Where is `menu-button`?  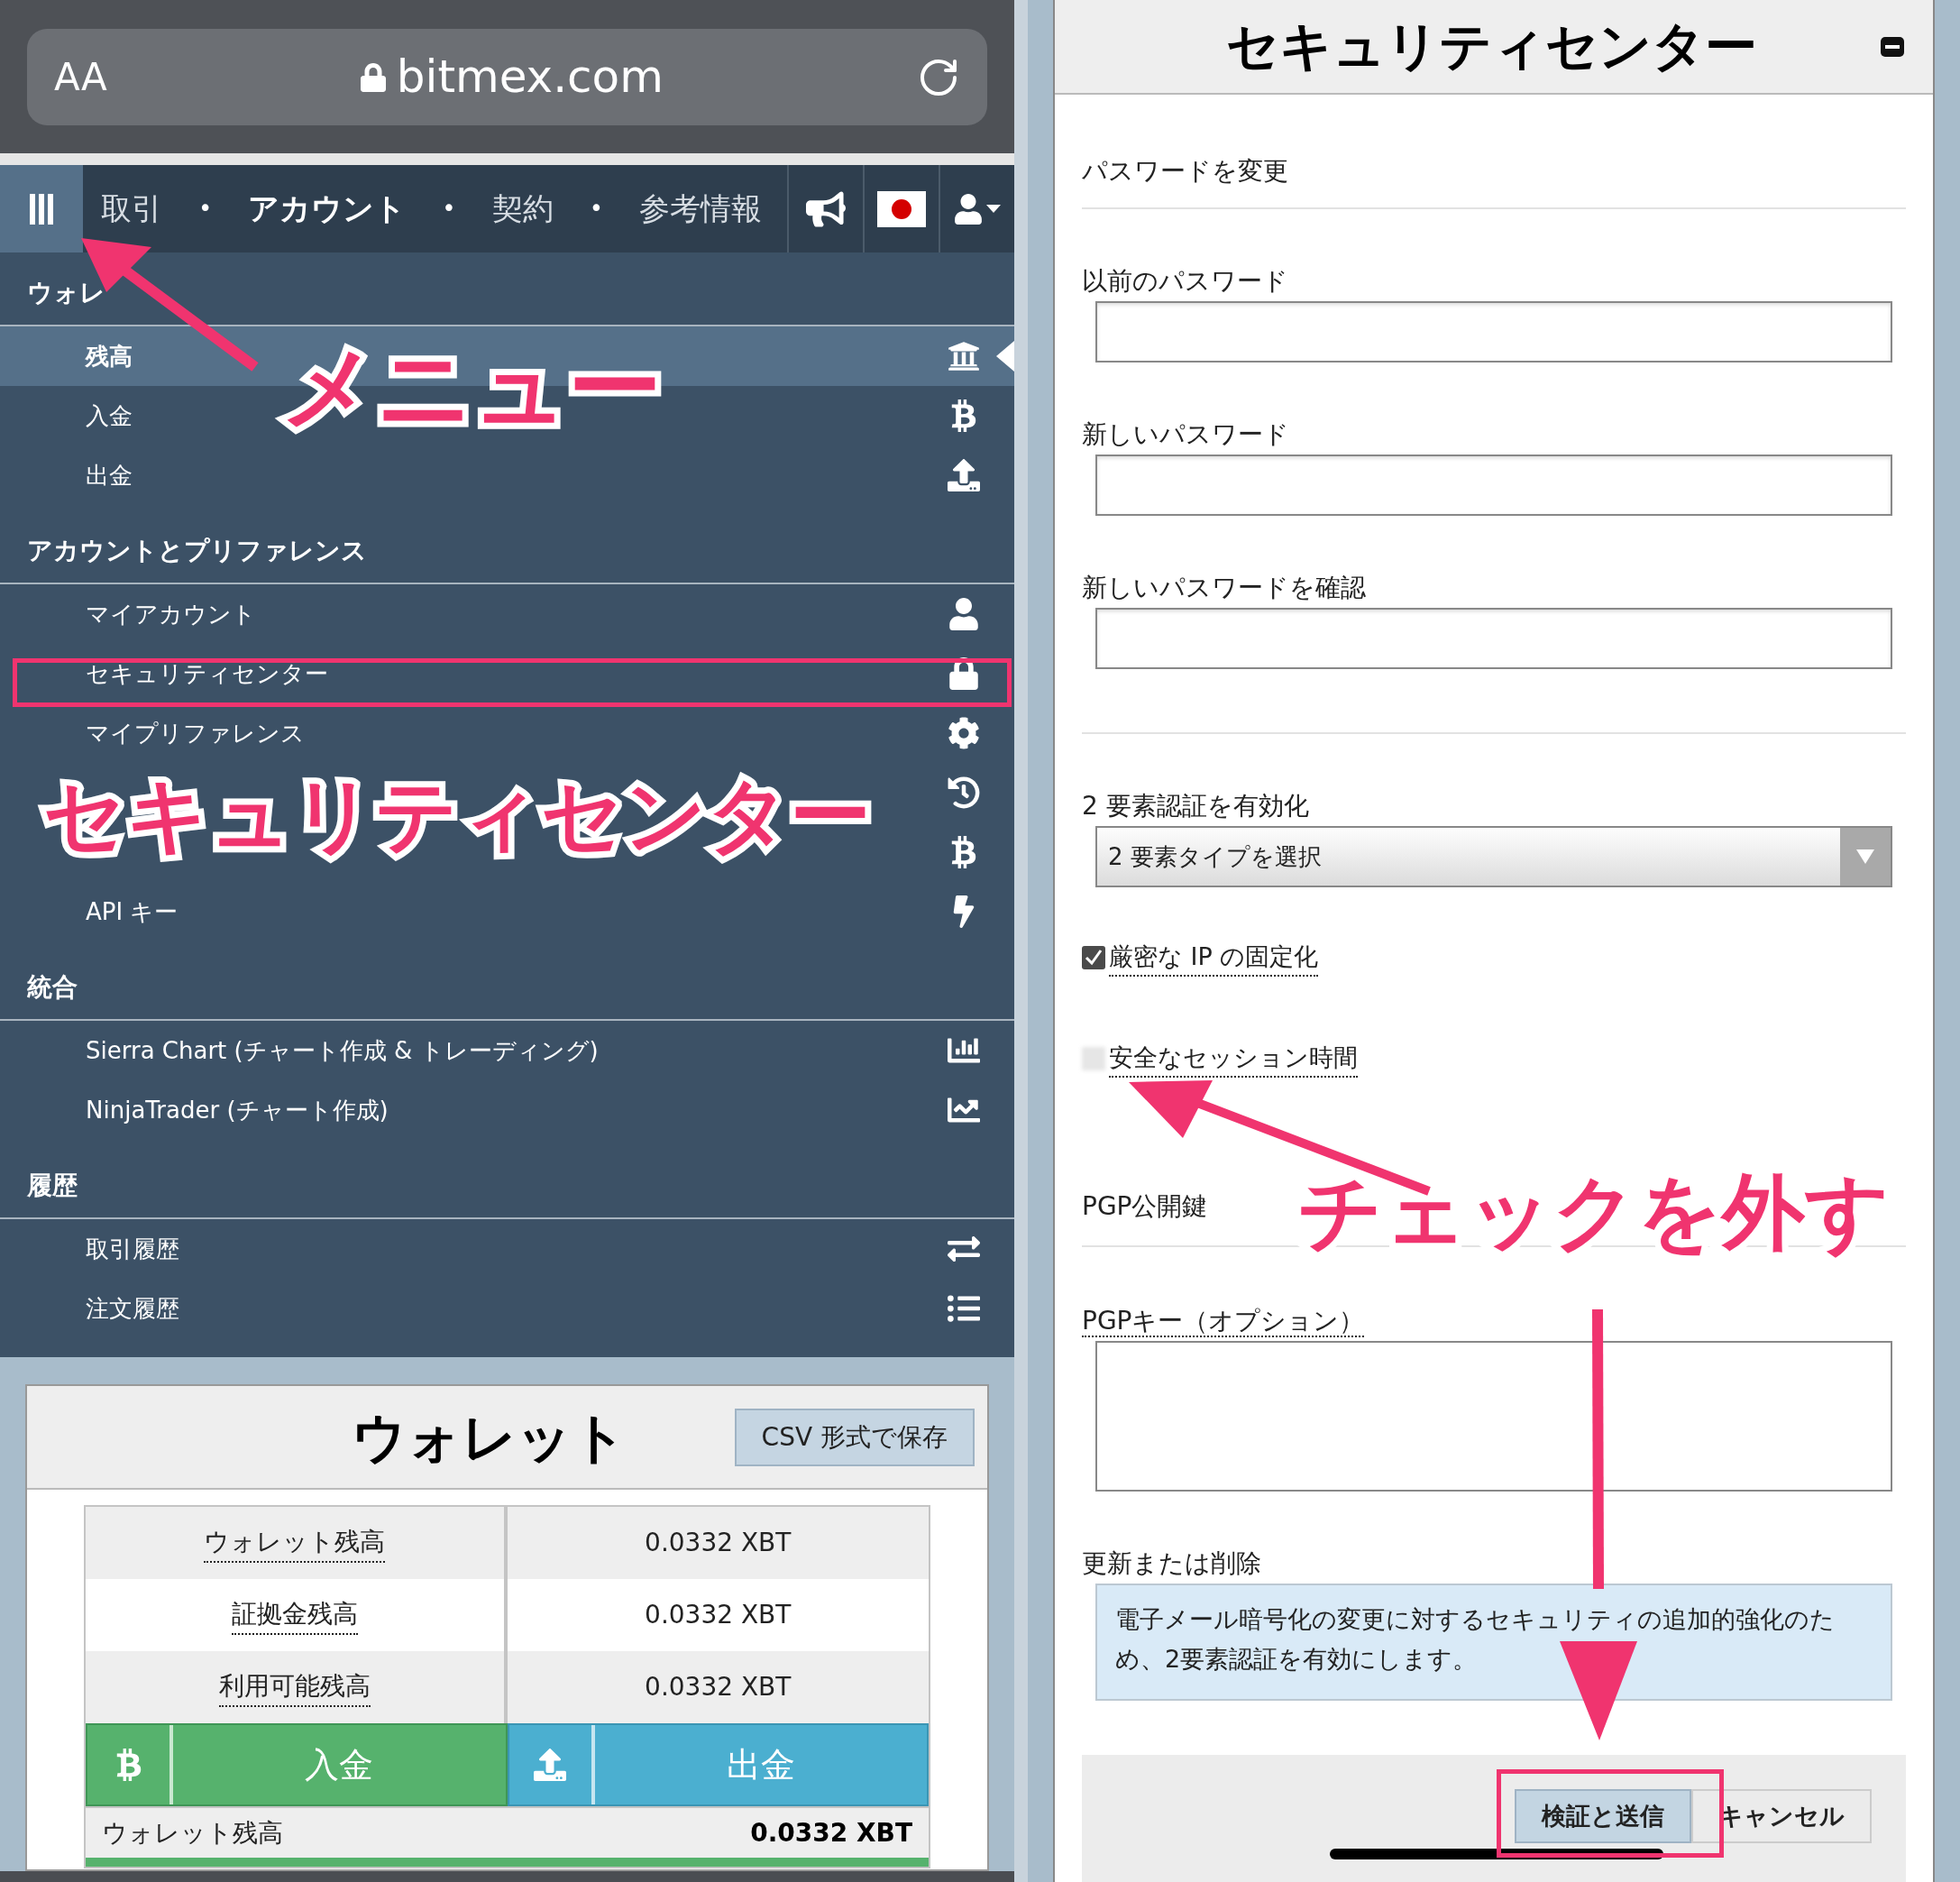
menu-button is located at coordinates (41, 209).